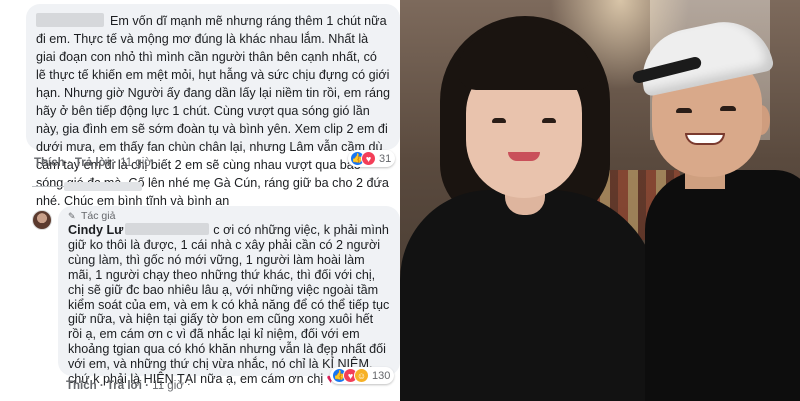 This screenshot has height=401, width=800. Describe the element at coordinates (499, 120) in the screenshot. I see `woman-left-eye` at that location.